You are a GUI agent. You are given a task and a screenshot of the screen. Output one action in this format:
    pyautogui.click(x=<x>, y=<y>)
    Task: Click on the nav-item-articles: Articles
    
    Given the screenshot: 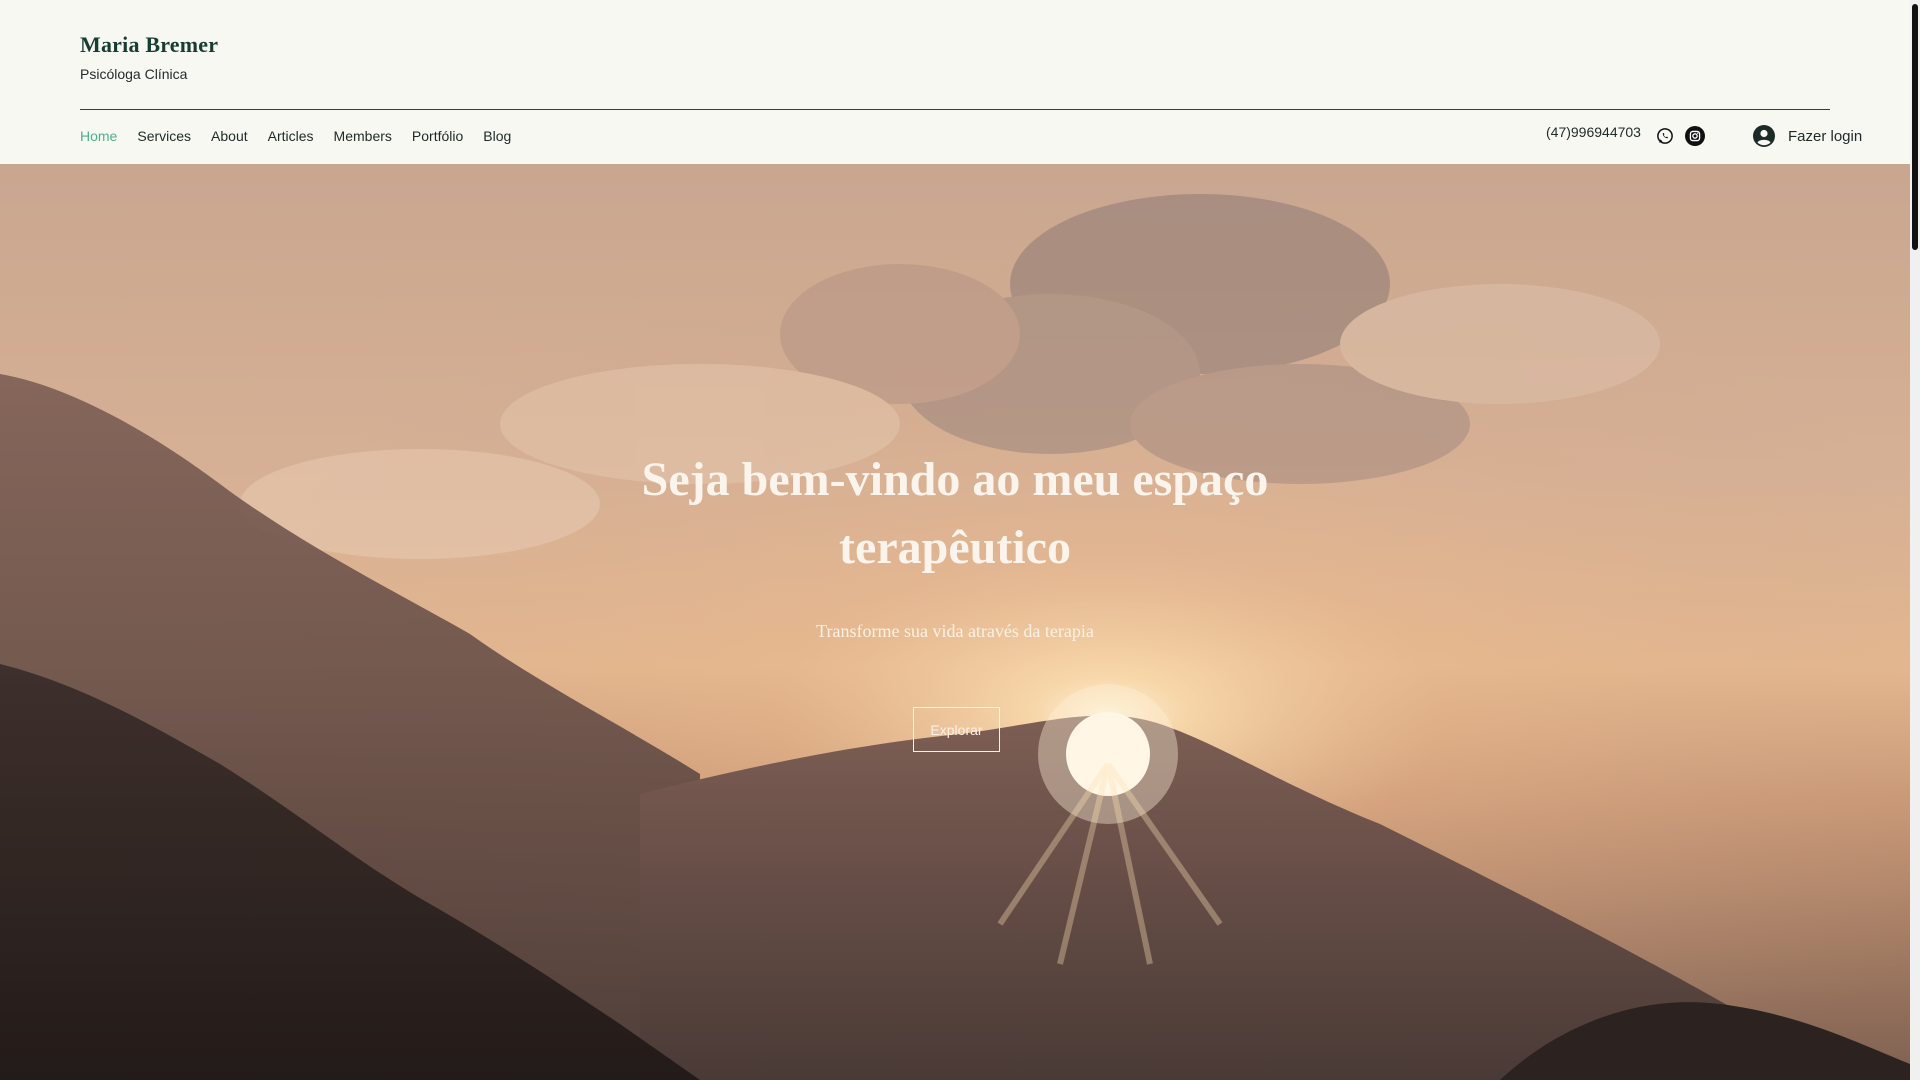 What is the action you would take?
    pyautogui.click(x=291, y=136)
    